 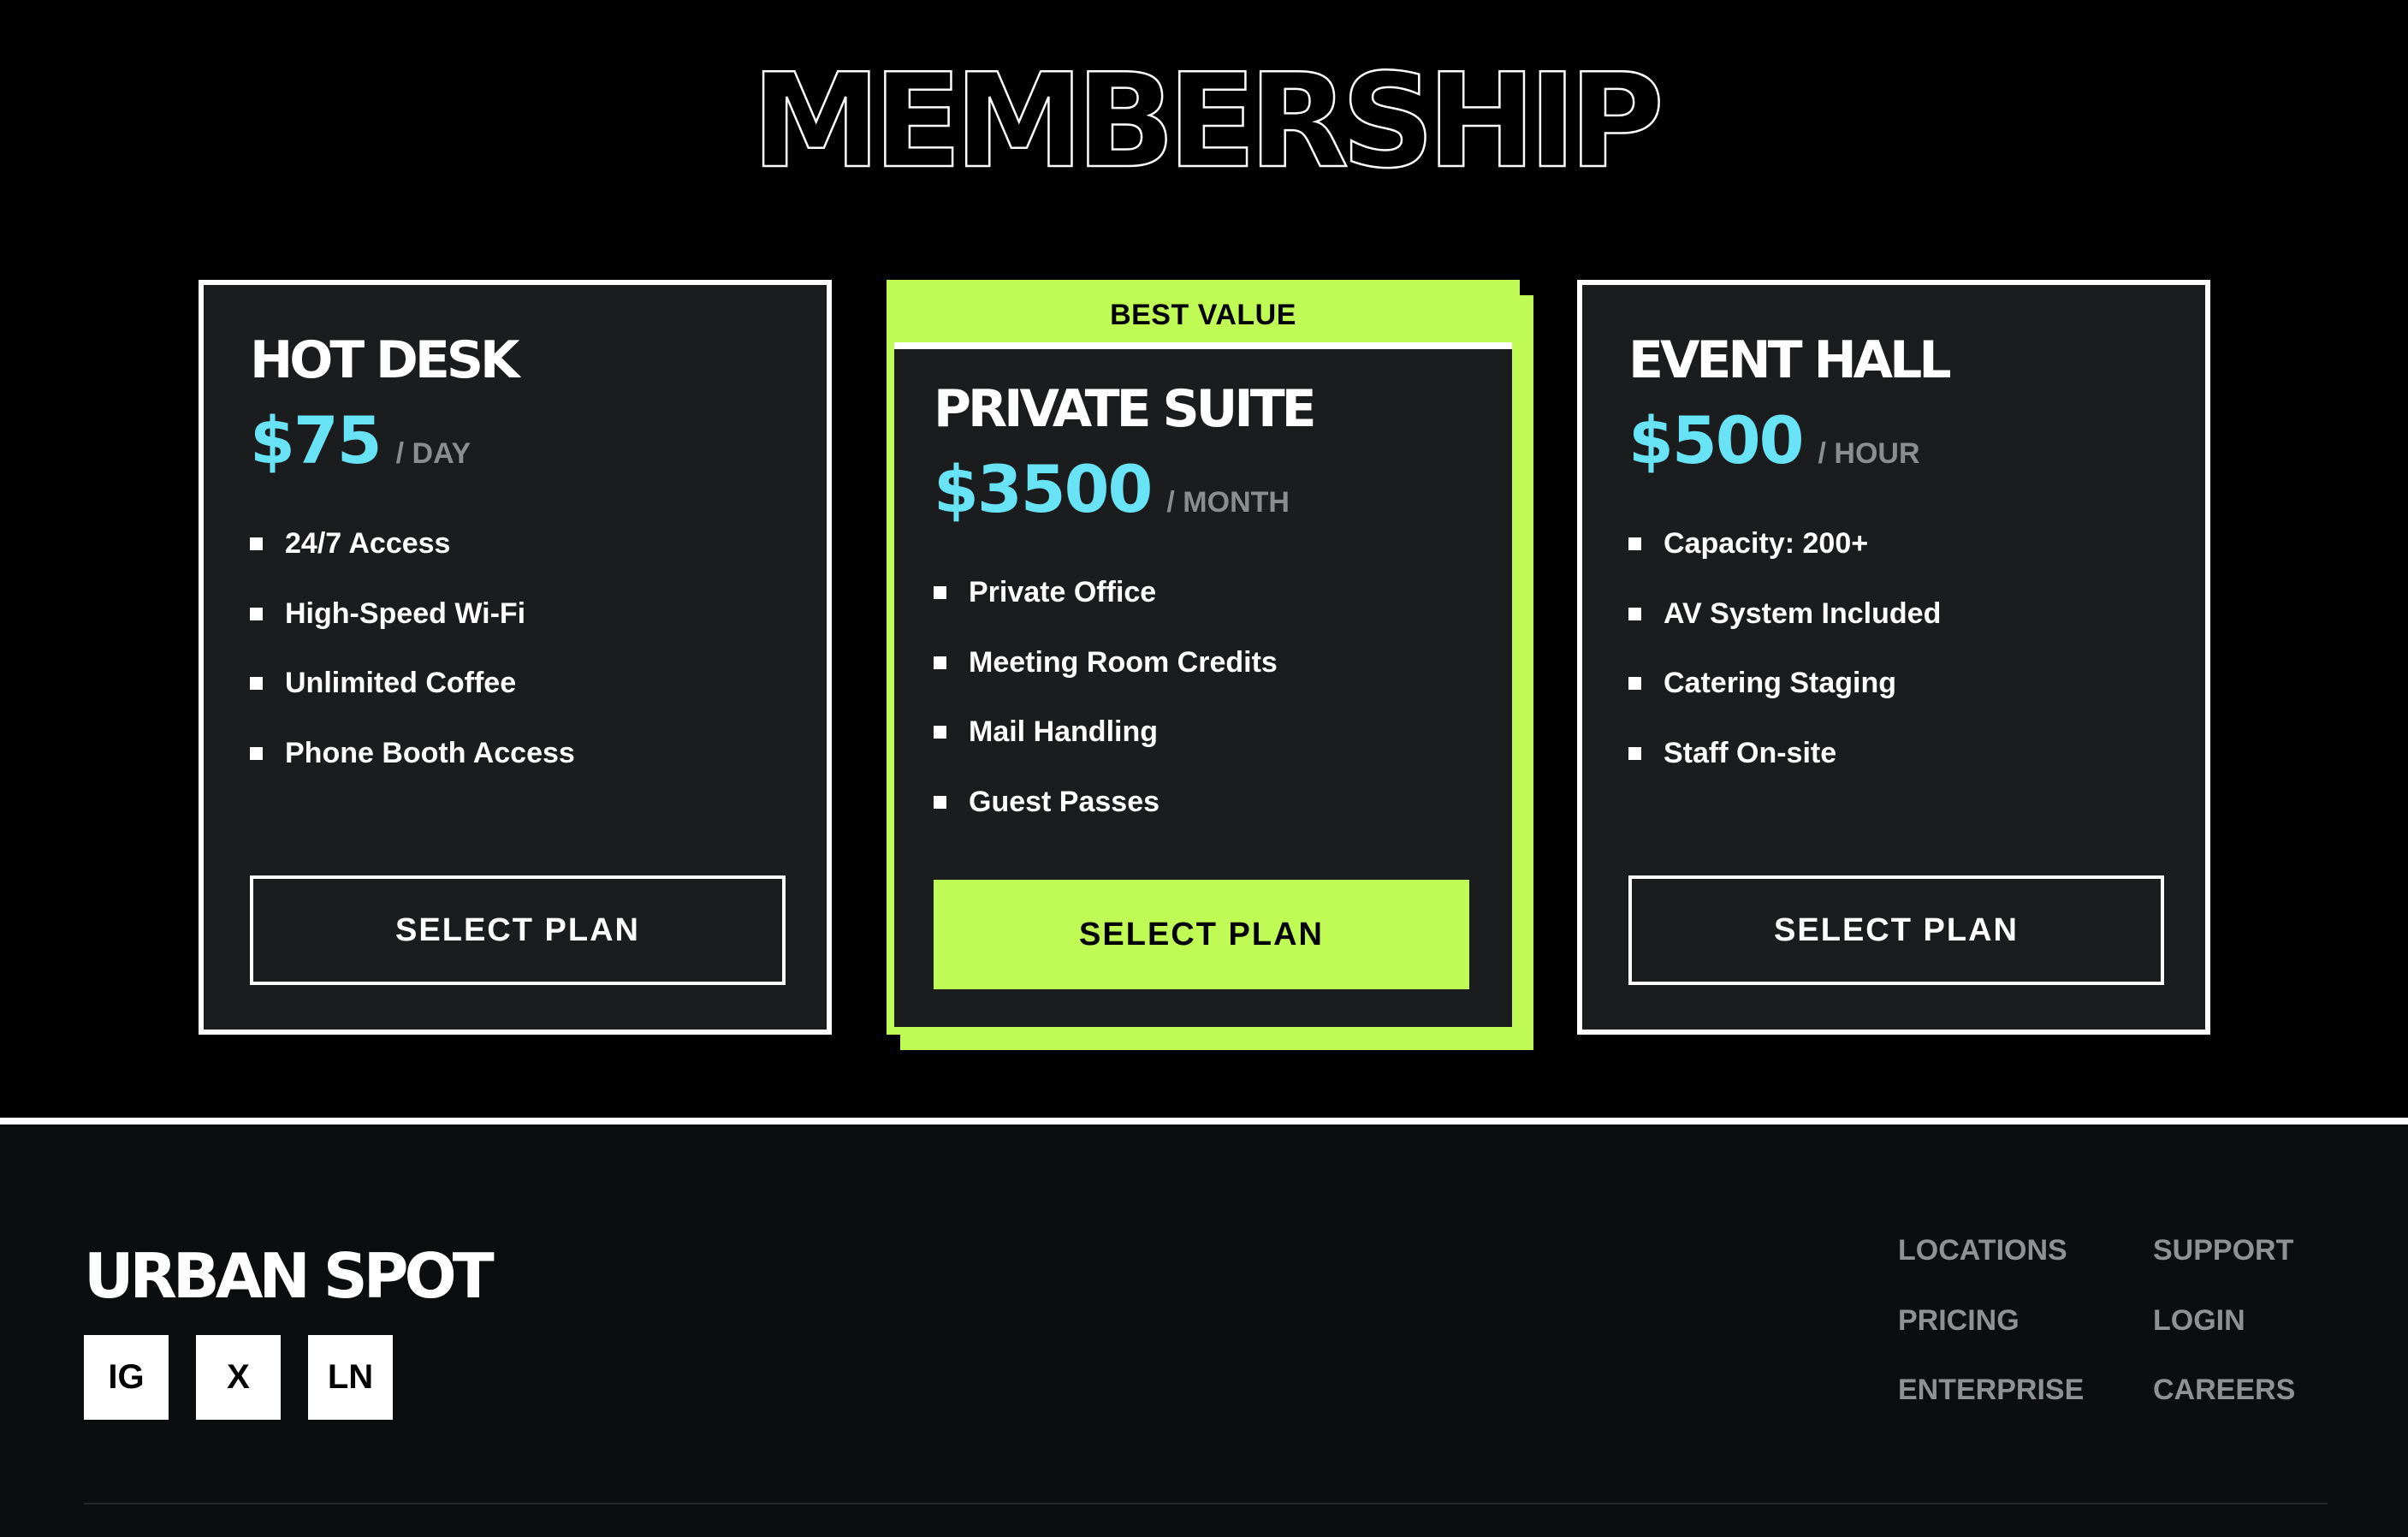 What do you see at coordinates (1893, 754) in the screenshot?
I see `feature-item: Staff On-site` at bounding box center [1893, 754].